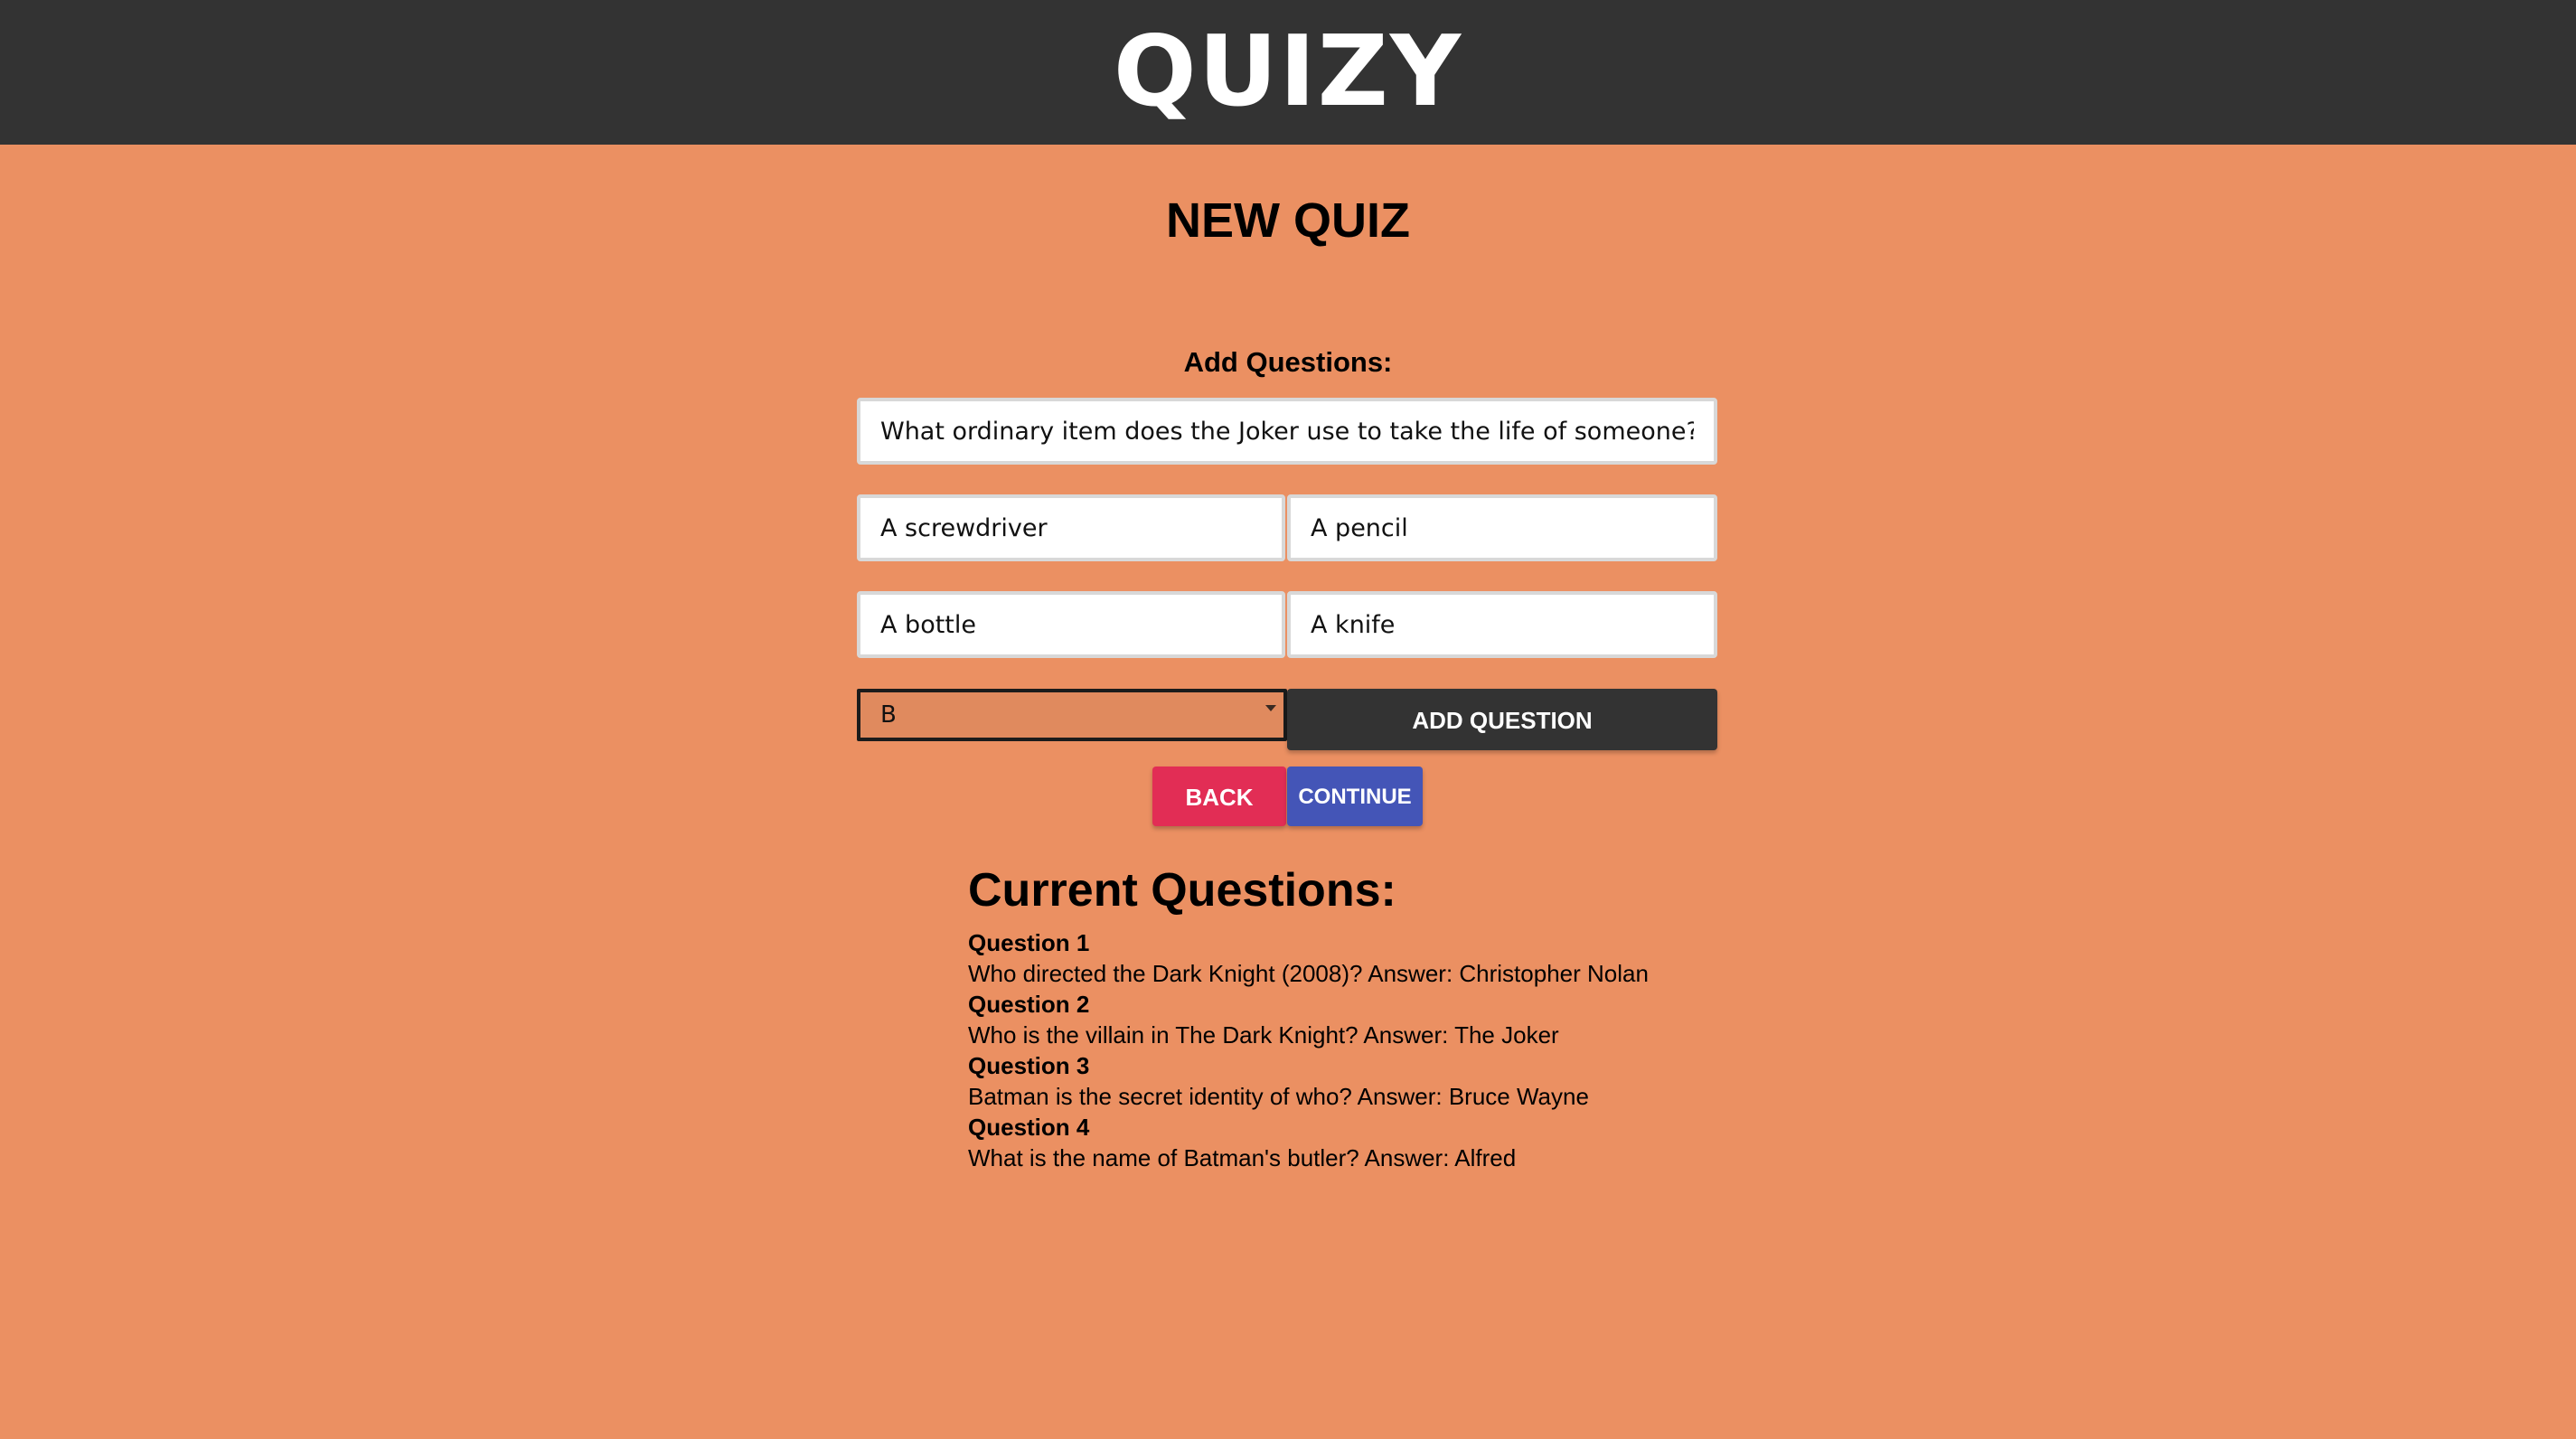 The height and width of the screenshot is (1439, 2576). I want to click on back-button: BACK, so click(1219, 796).